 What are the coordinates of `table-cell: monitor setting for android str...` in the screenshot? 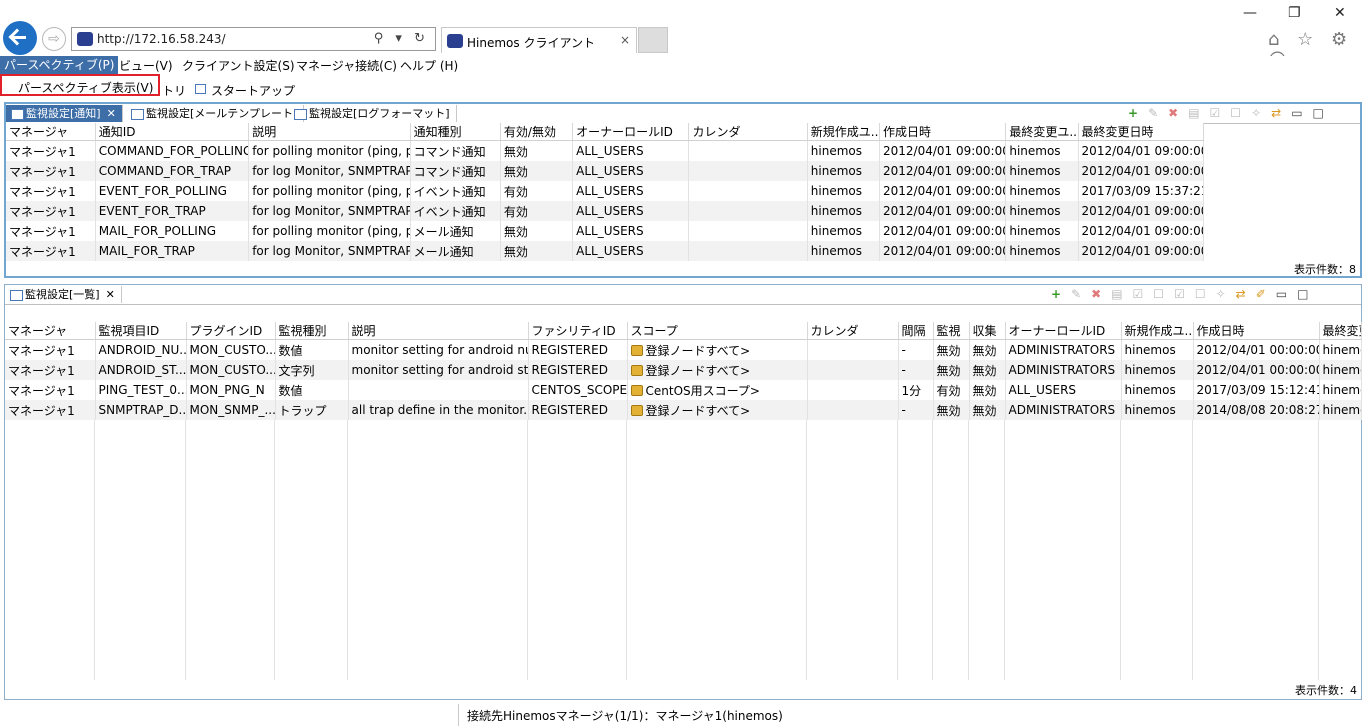 It's located at (438, 370).